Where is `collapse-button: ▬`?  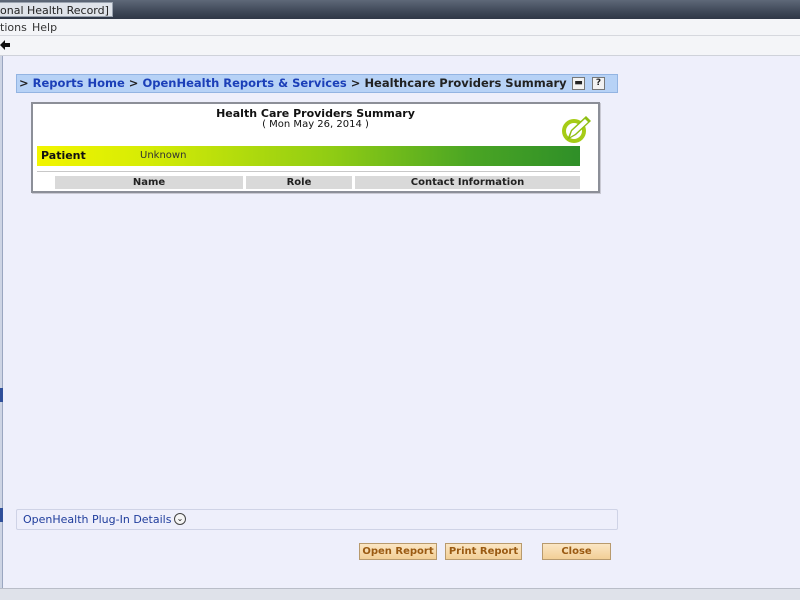 collapse-button: ▬ is located at coordinates (578, 83).